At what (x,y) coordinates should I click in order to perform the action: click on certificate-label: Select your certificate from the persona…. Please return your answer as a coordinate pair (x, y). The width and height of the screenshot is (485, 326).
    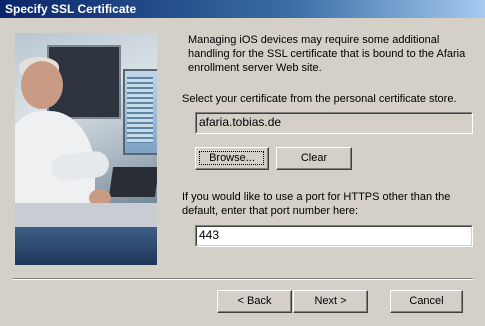
    Looking at the image, I should click on (319, 99).